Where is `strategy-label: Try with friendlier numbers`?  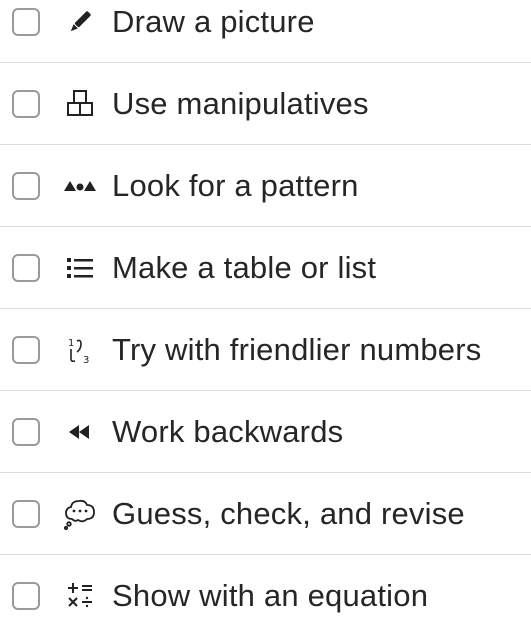
strategy-label: Try with friendlier numbers is located at coordinates (297, 349).